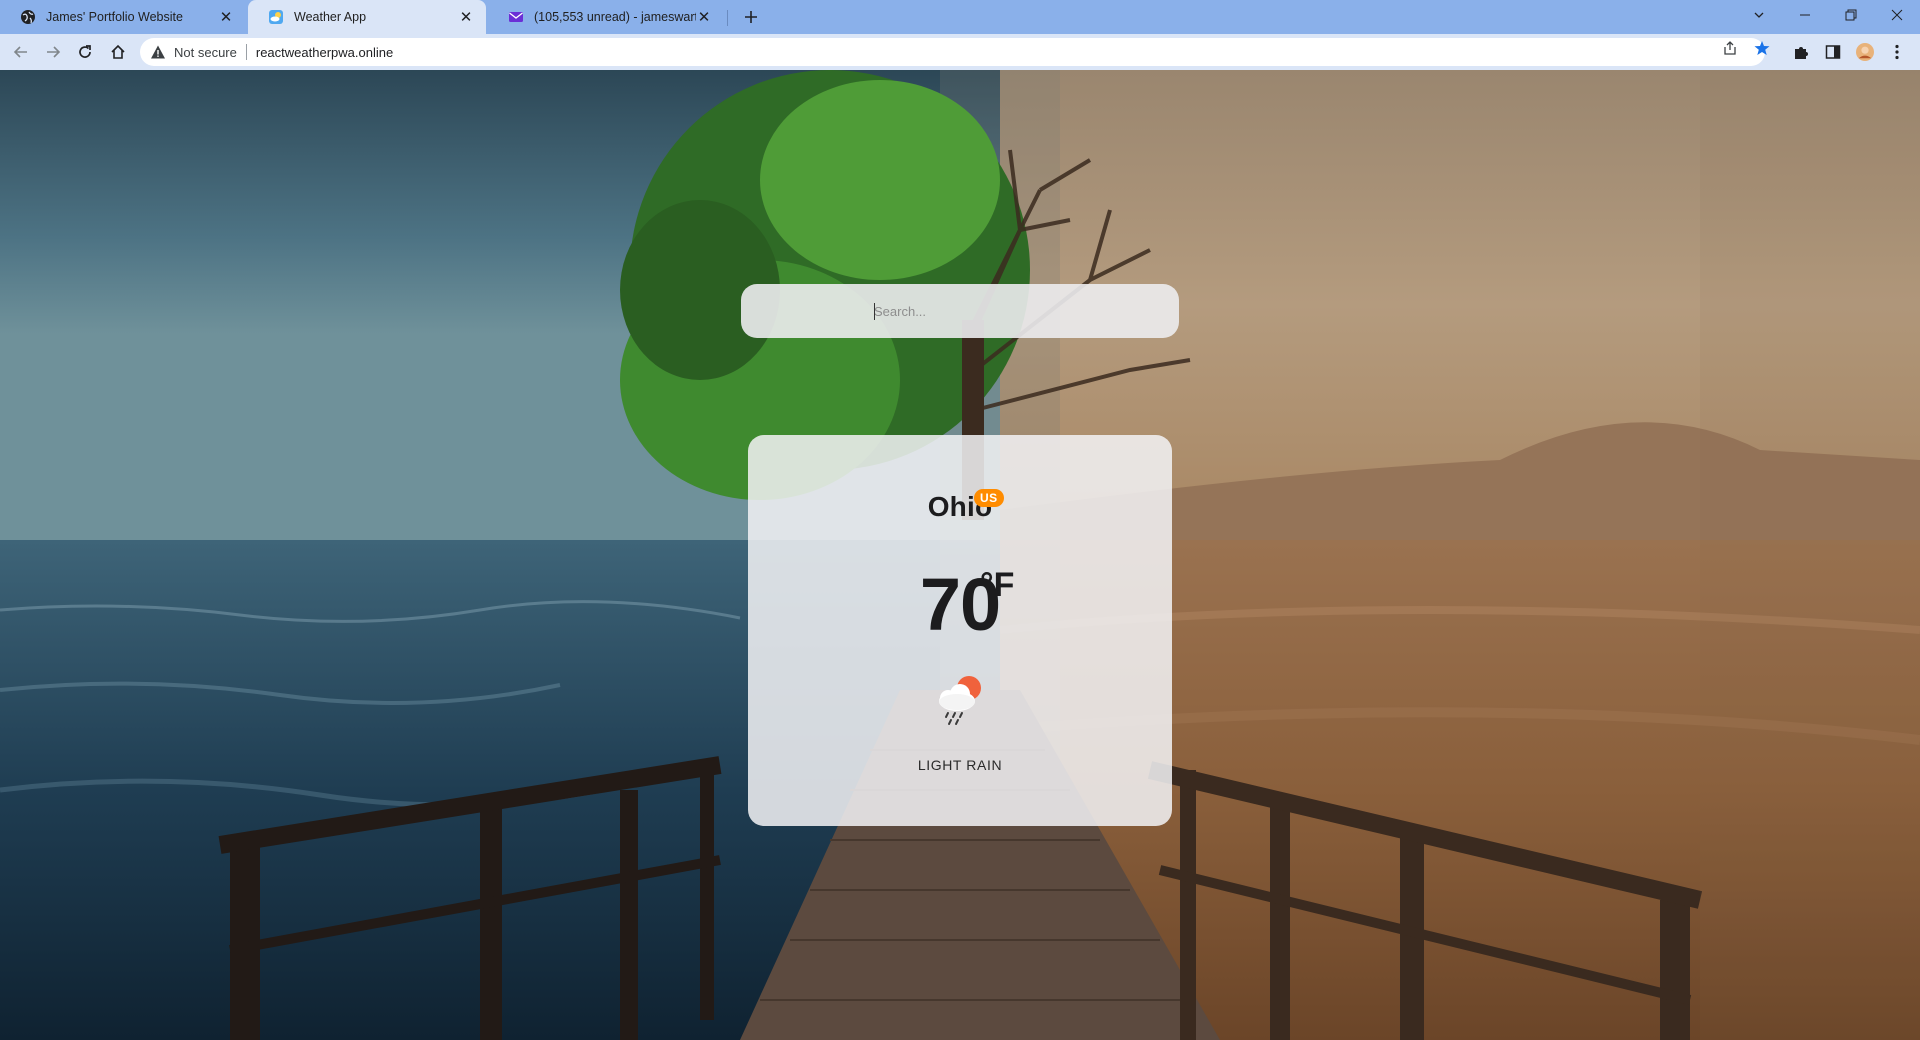 This screenshot has height=1040, width=1920. I want to click on forward-button, so click(53, 52).